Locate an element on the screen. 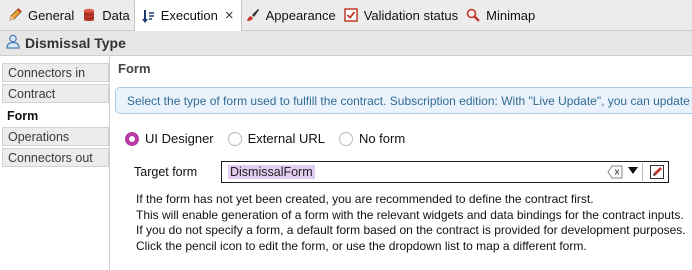  radio-label: External URL is located at coordinates (286, 138).